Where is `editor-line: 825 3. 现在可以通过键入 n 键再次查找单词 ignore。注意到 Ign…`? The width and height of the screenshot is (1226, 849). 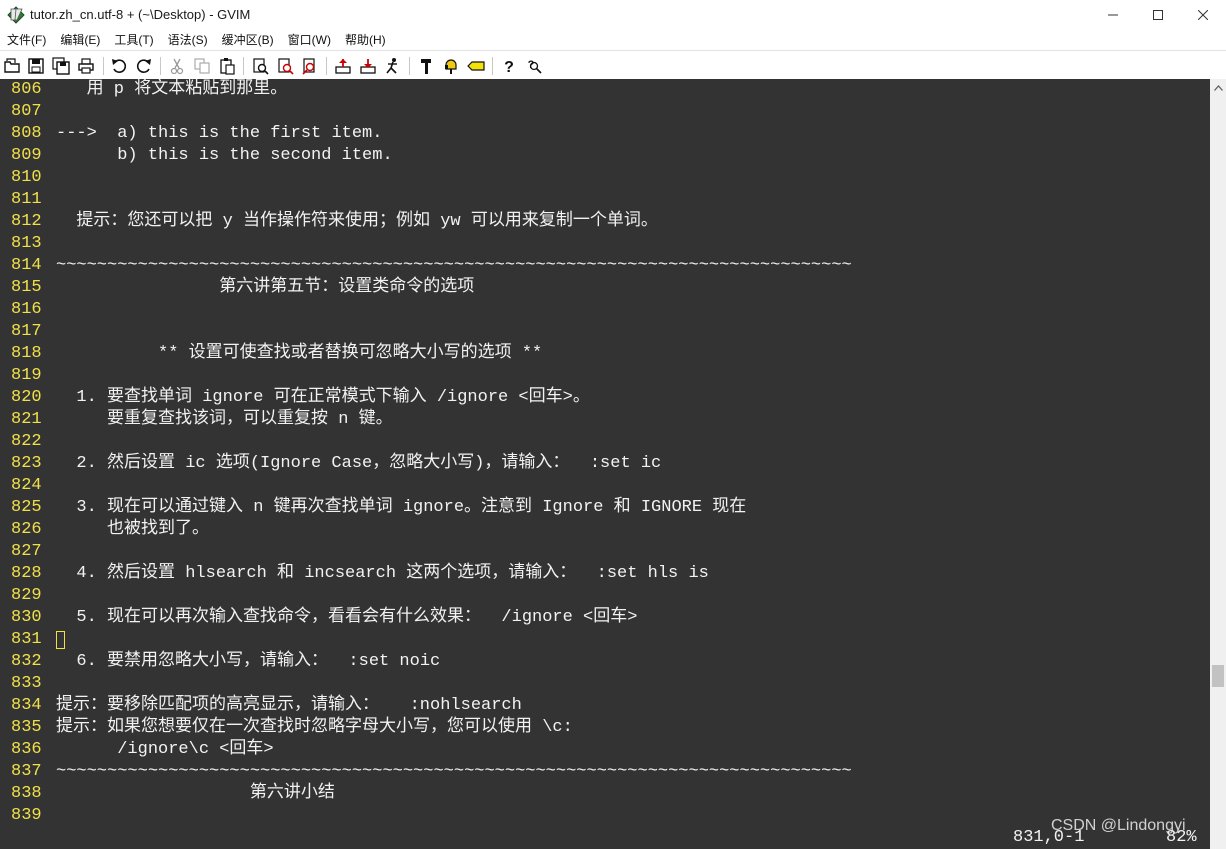
editor-line: 825 3. 现在可以通过键入 n 键再次查找单词 ignore。注意到 Ign… is located at coordinates (605, 508).